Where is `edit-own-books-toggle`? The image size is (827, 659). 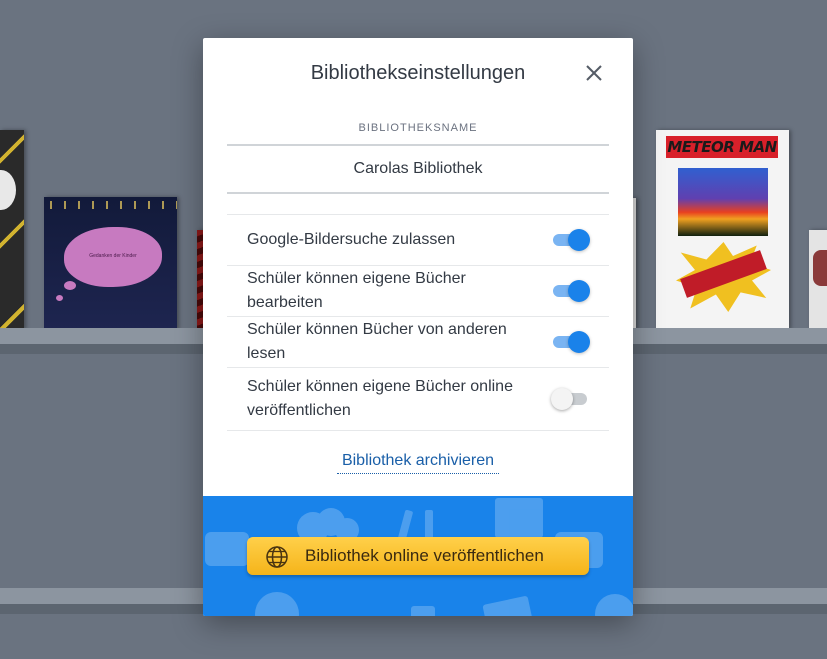
edit-own-books-toggle is located at coordinates (571, 291).